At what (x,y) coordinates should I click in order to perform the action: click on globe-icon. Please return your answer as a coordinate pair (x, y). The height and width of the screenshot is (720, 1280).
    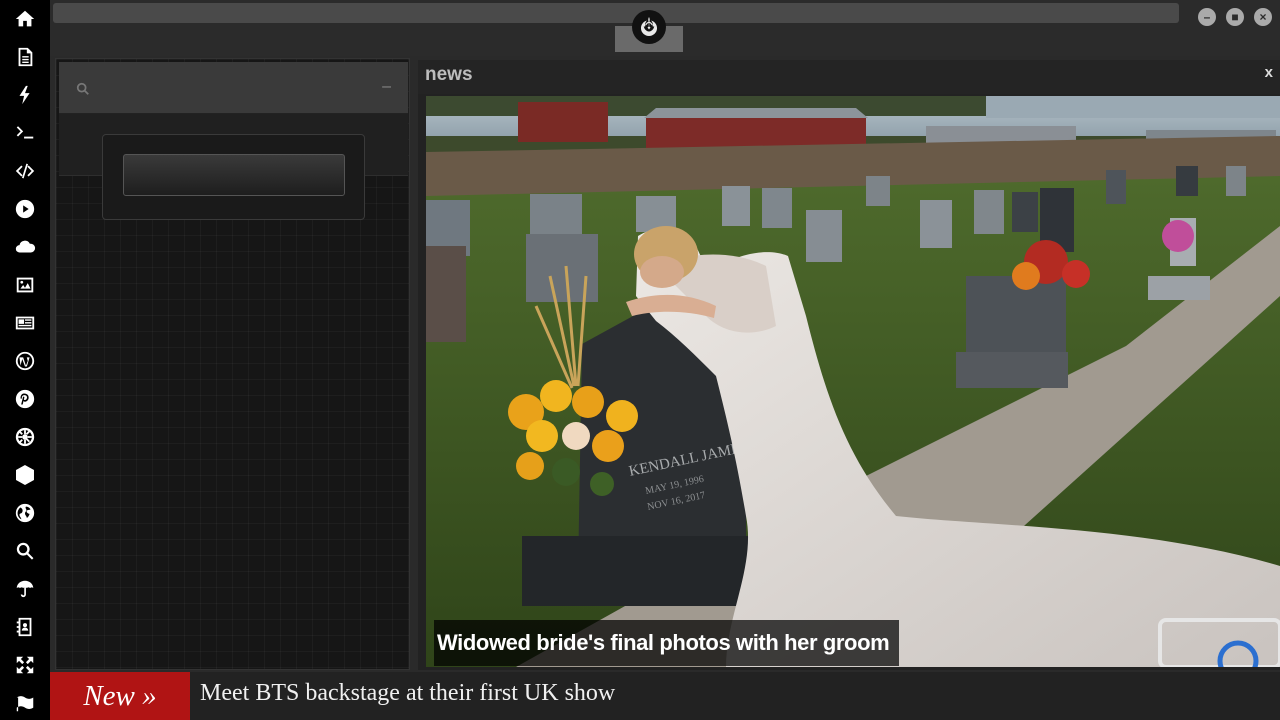
    Looking at the image, I should click on (25, 513).